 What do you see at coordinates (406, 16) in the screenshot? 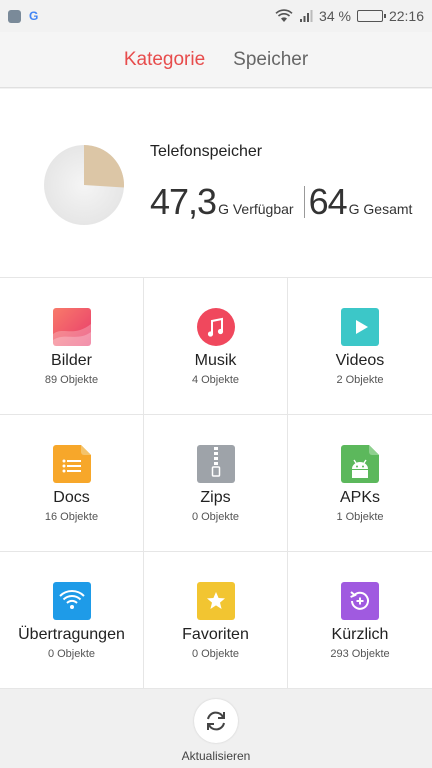
I see `clock: 22:16` at bounding box center [406, 16].